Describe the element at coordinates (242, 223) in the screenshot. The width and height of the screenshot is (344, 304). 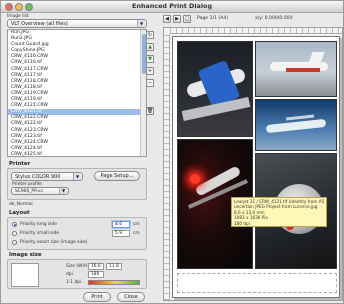
I see `tooltip-line-5: 180 dpi` at that location.